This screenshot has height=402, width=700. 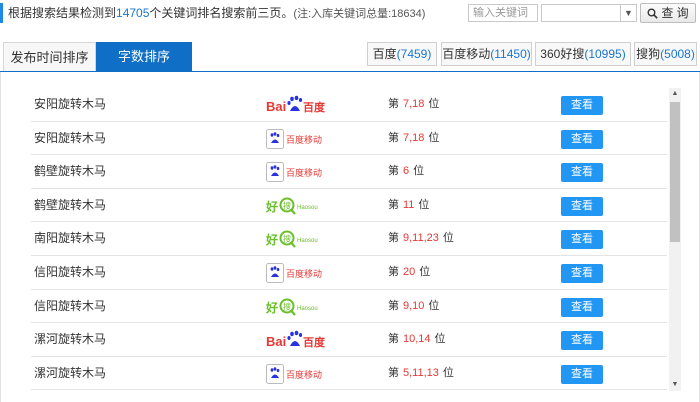 What do you see at coordinates (70, 305) in the screenshot?
I see `row-keyword: 信阳旋转木马` at bounding box center [70, 305].